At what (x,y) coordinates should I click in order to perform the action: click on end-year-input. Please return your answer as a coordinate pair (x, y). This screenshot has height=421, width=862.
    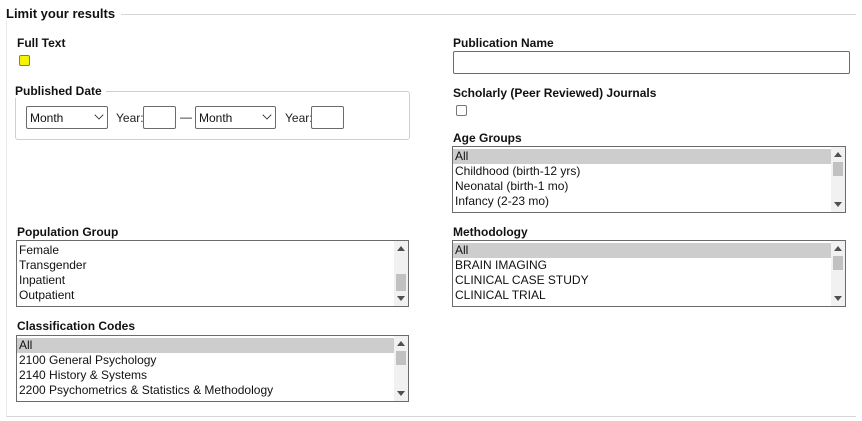
    Looking at the image, I should click on (327, 117).